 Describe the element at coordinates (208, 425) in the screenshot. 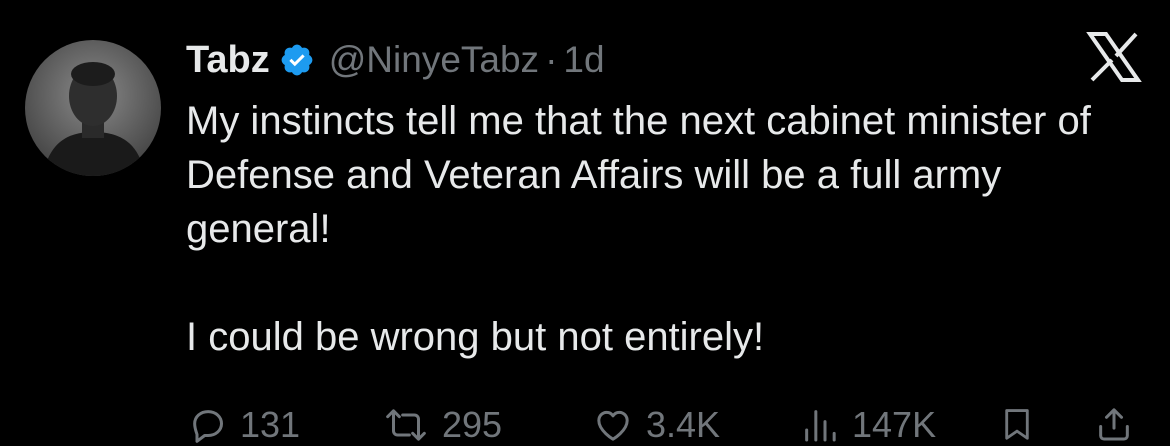

I see `reply-bubble-icon` at that location.